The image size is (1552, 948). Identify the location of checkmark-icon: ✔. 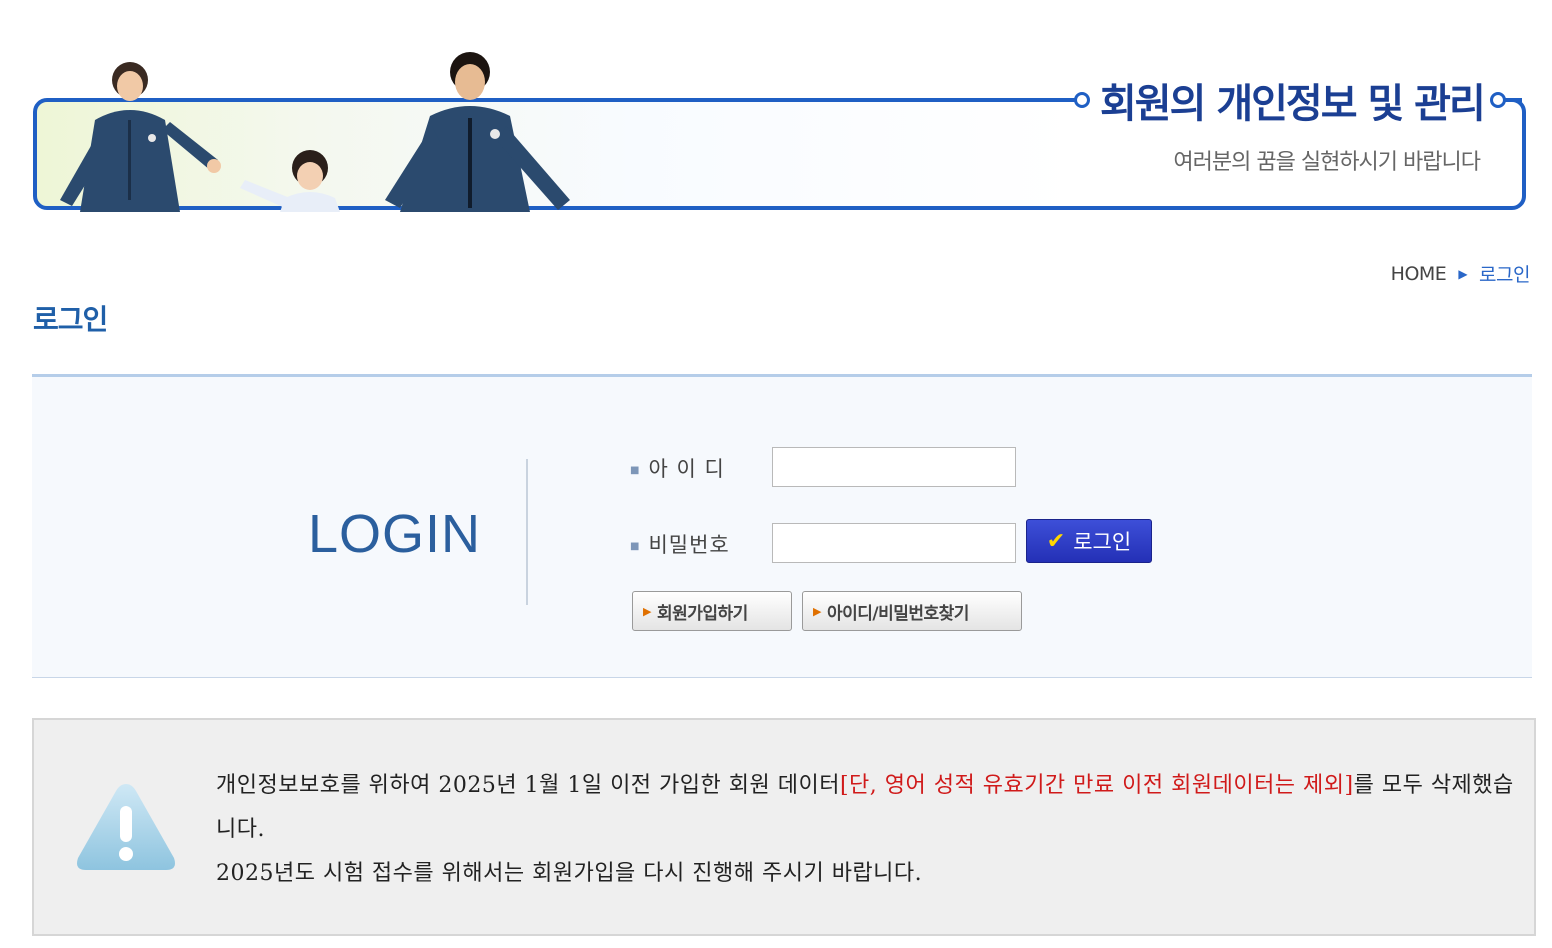
(1056, 541).